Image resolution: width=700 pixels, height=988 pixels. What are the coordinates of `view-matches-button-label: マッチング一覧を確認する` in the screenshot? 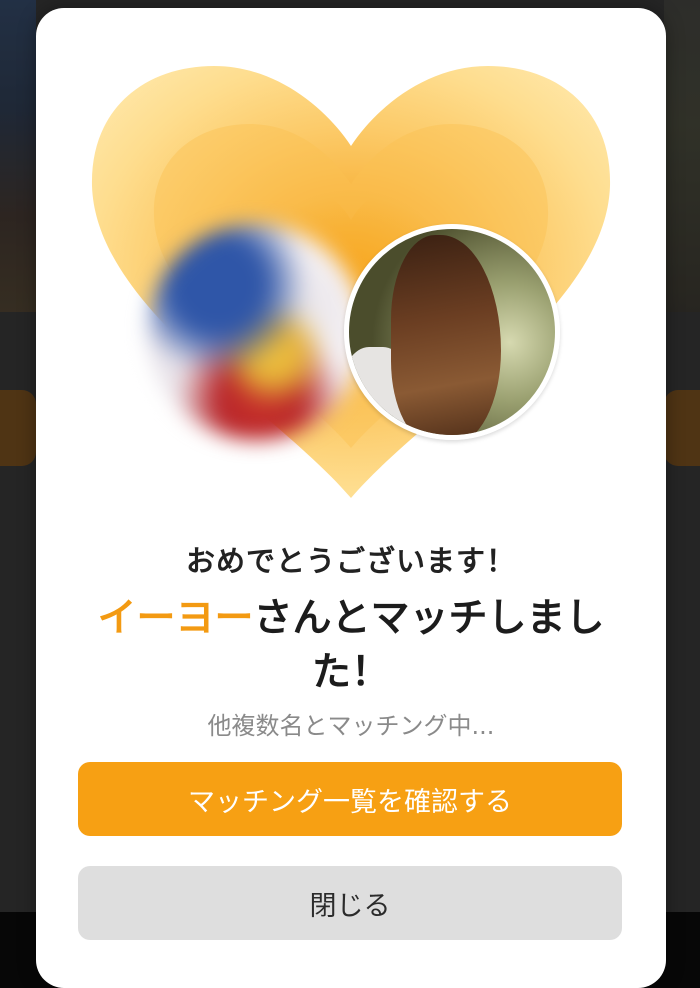 It's located at (350, 802).